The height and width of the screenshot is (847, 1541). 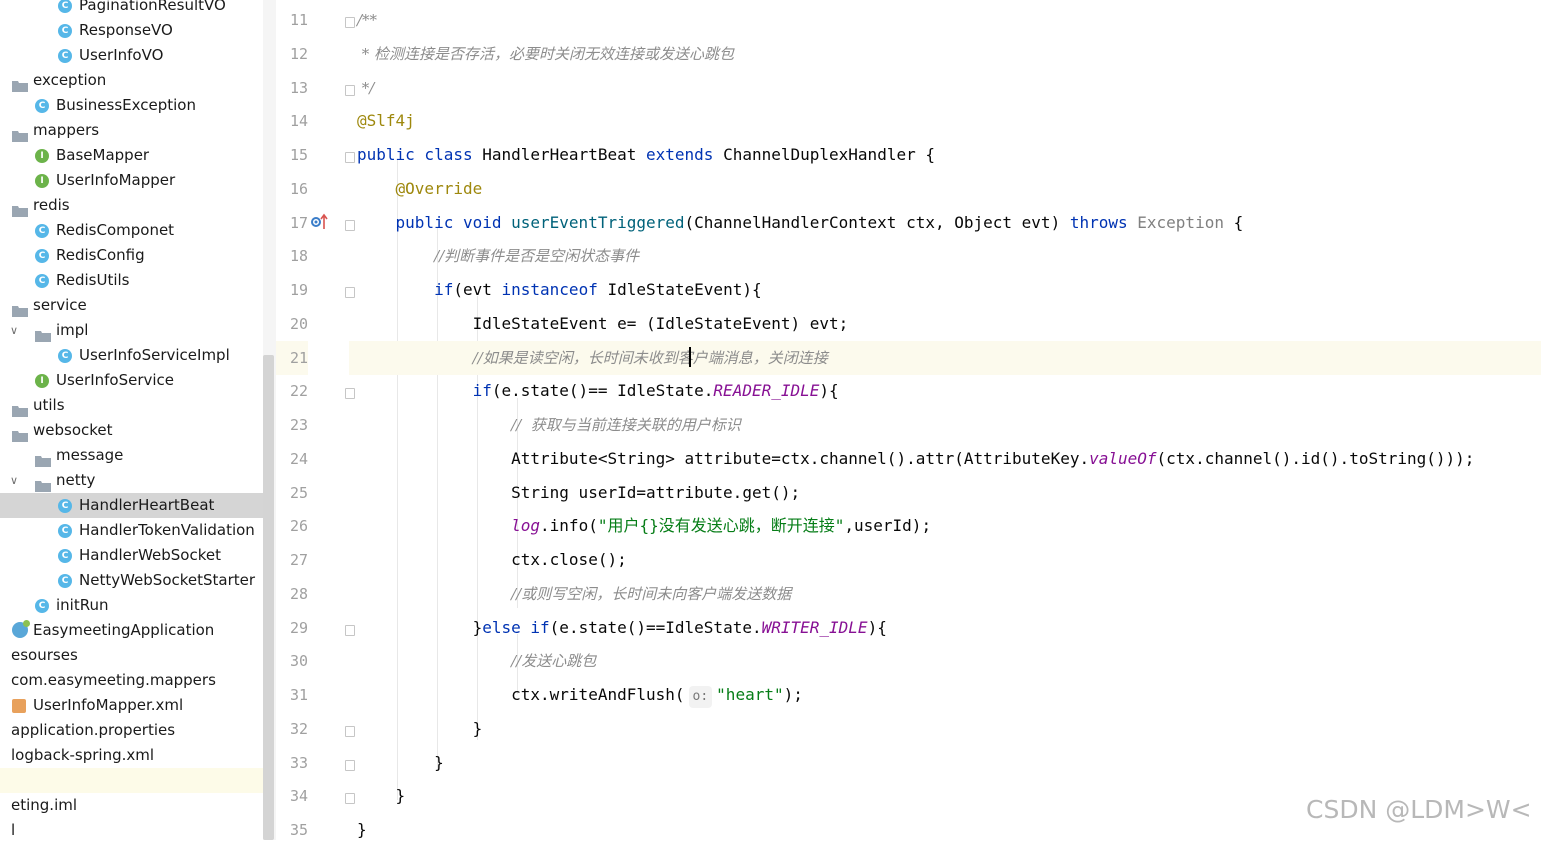 What do you see at coordinates (453, 222) in the screenshot?
I see `code-token: public void` at bounding box center [453, 222].